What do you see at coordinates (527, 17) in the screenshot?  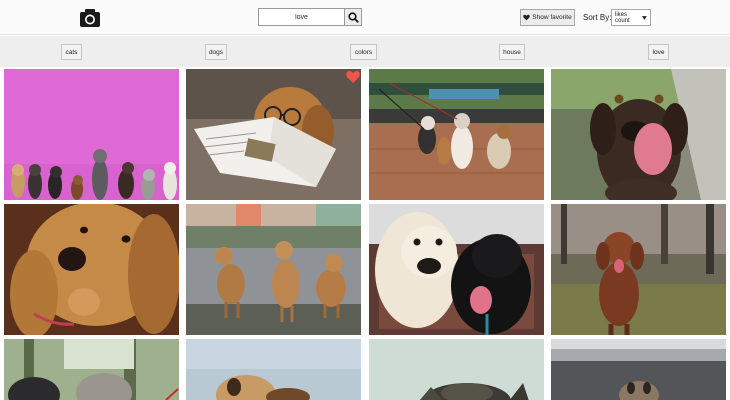 I see `heart-icon` at bounding box center [527, 17].